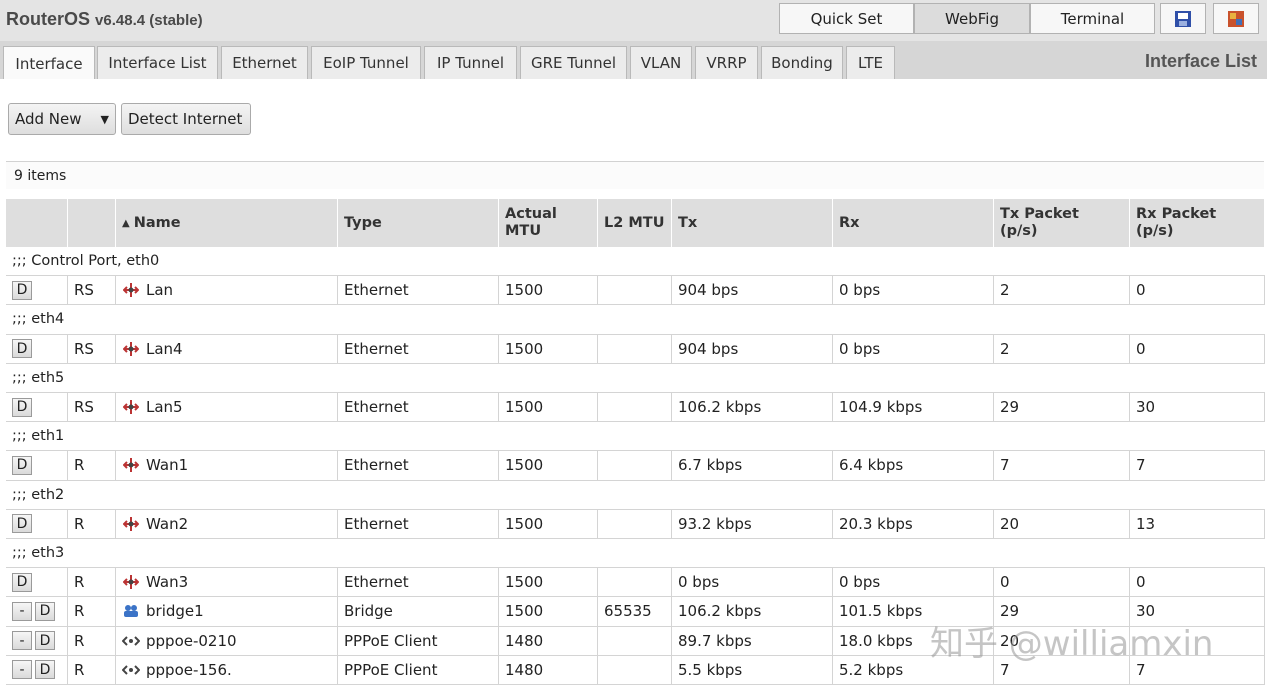 The width and height of the screenshot is (1267, 689). What do you see at coordinates (913, 348) in the screenshot?
I see `cell-rx: 0 bps` at bounding box center [913, 348].